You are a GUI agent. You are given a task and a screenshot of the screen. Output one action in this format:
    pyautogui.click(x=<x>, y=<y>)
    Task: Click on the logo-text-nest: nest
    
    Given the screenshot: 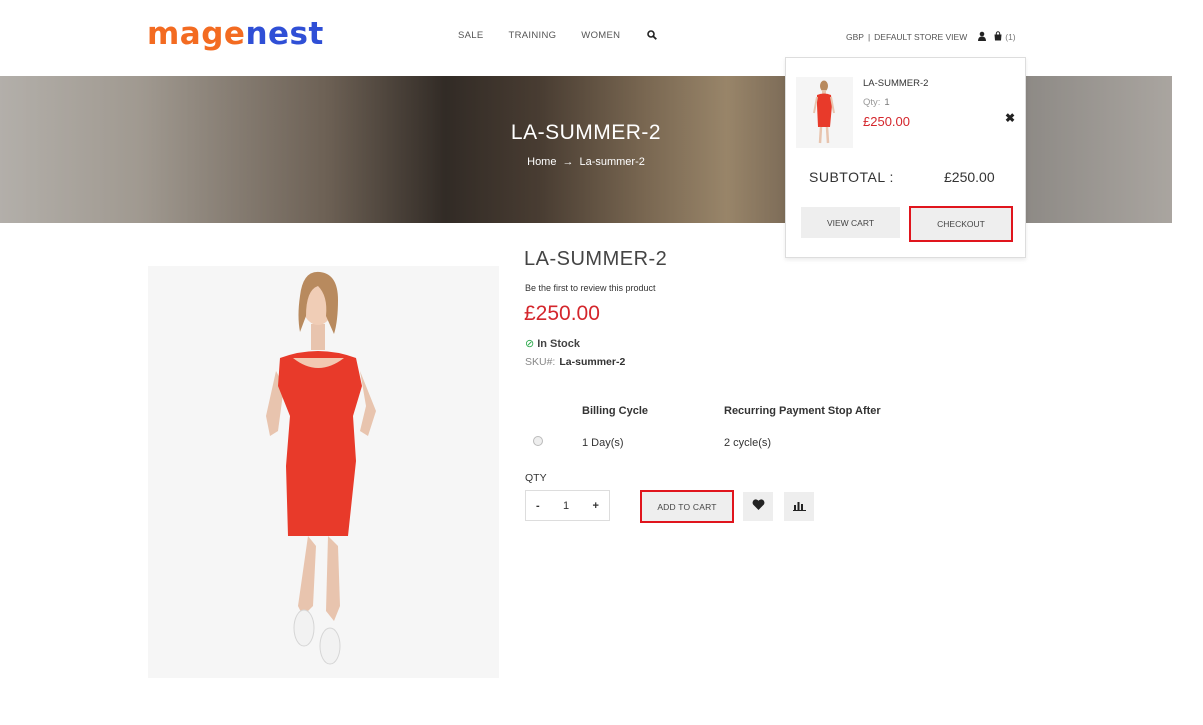 What is the action you would take?
    pyautogui.click(x=284, y=34)
    